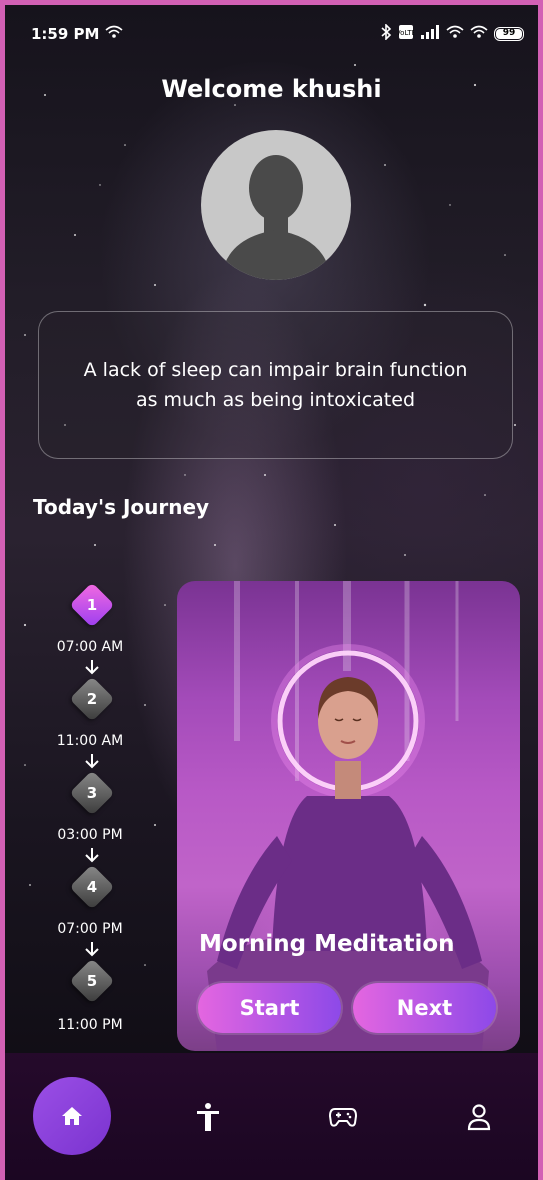 The image size is (543, 1180). I want to click on step-time: 07:00 AM, so click(90, 647).